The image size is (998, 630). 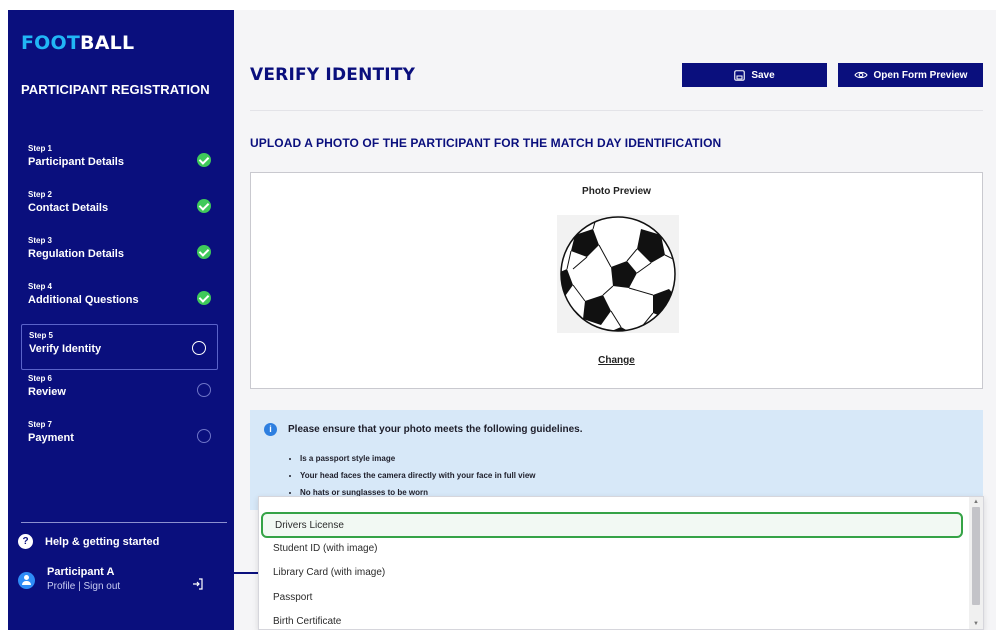 I want to click on photo-preview-image, so click(x=618, y=274).